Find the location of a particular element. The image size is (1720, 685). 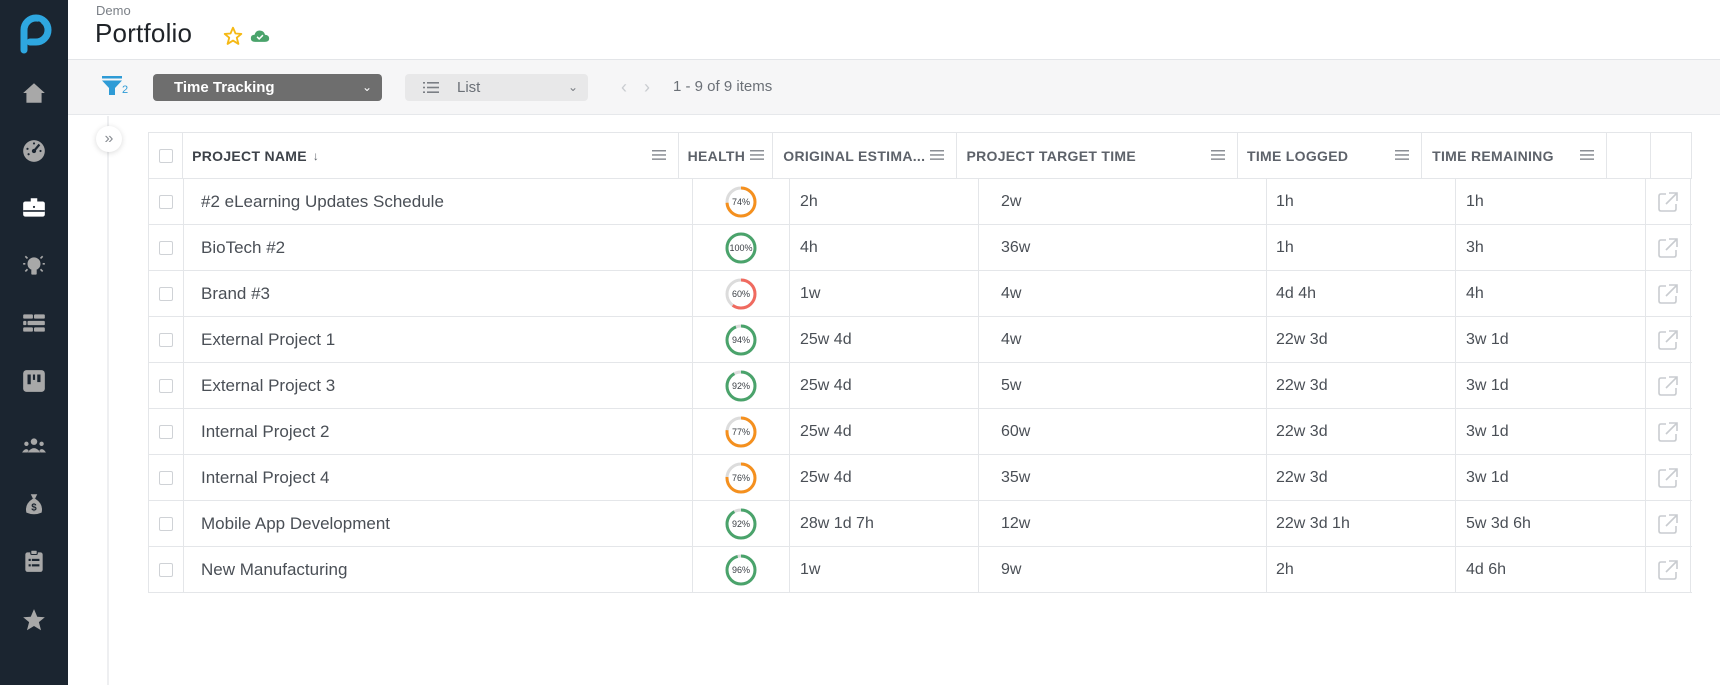

project-name-cell: New Manufacturing is located at coordinates (438, 569).